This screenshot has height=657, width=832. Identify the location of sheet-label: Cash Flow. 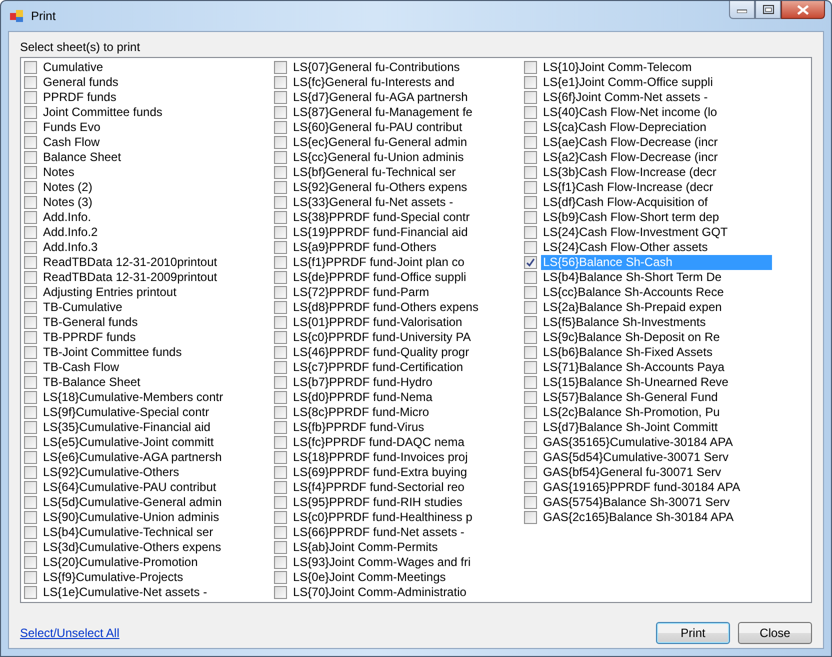
(71, 142).